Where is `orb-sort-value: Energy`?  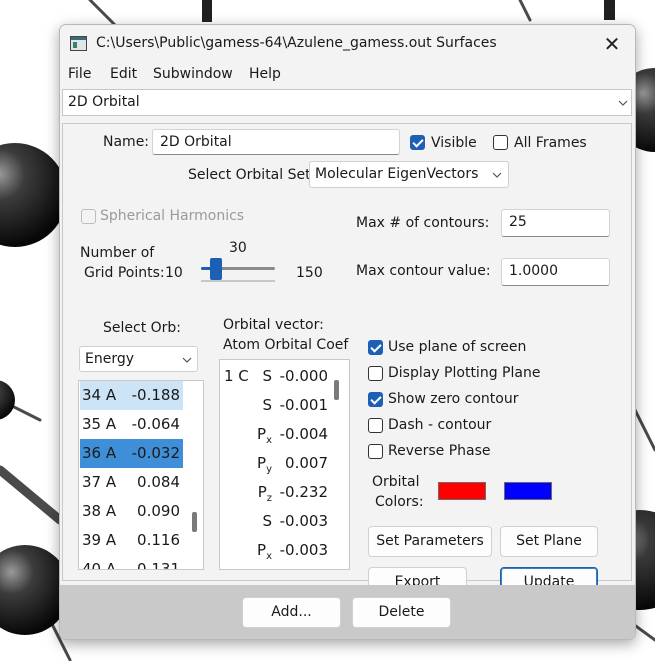 orb-sort-value: Energy is located at coordinates (110, 359).